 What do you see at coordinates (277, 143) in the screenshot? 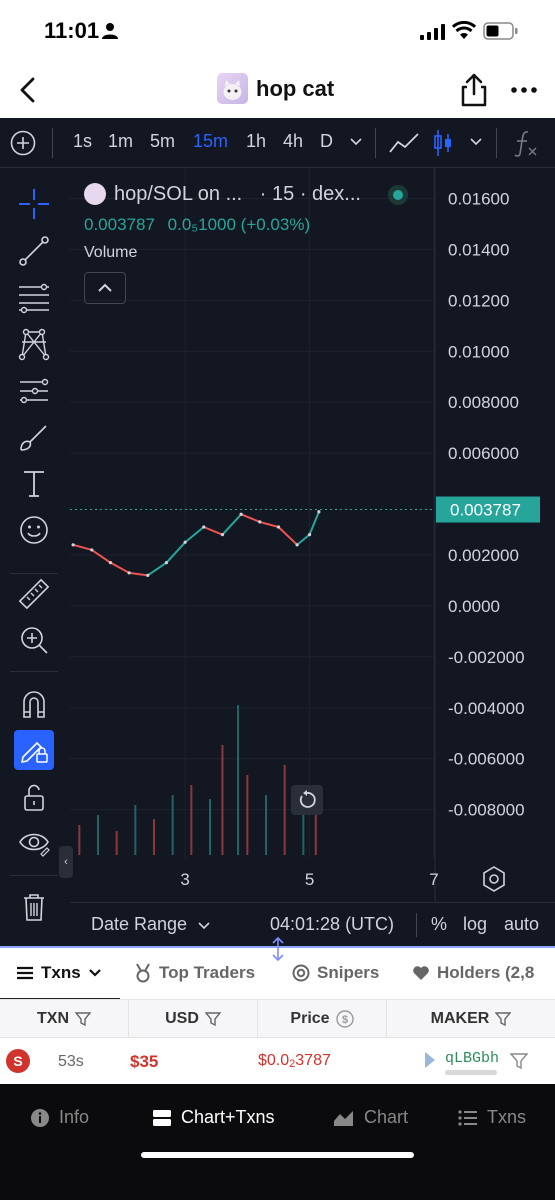
I see `chart-toolbar: 1s 1m 5m 15m 1h 4h D` at bounding box center [277, 143].